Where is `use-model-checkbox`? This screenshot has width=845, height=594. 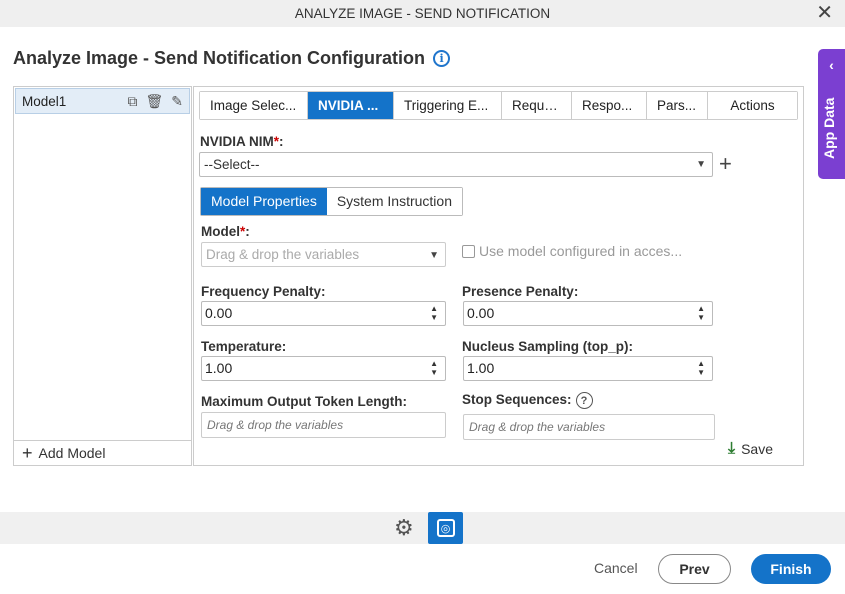 use-model-checkbox is located at coordinates (468, 251).